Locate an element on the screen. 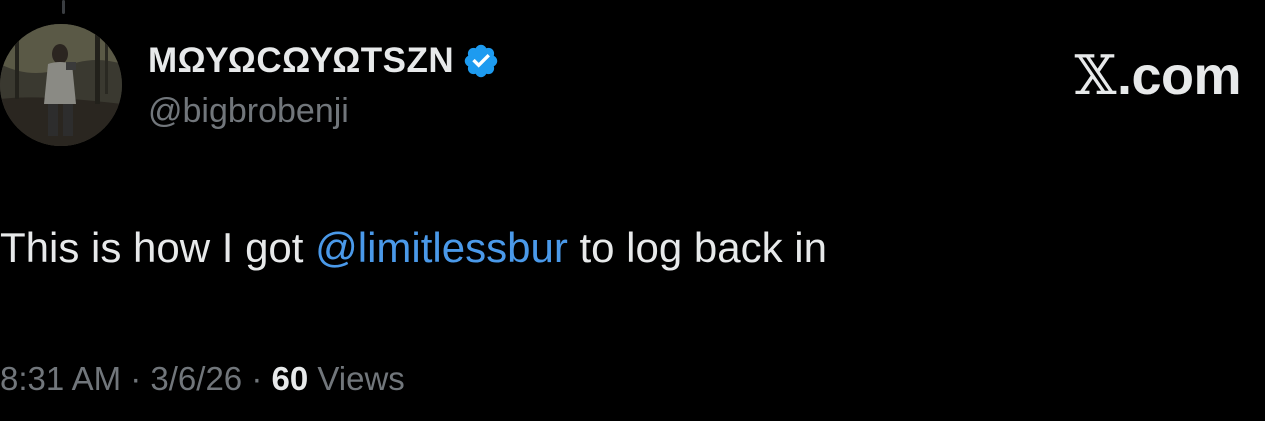  author-display-name: ΜΩΥΩϹΩΥΩTSZN is located at coordinates (301, 61).